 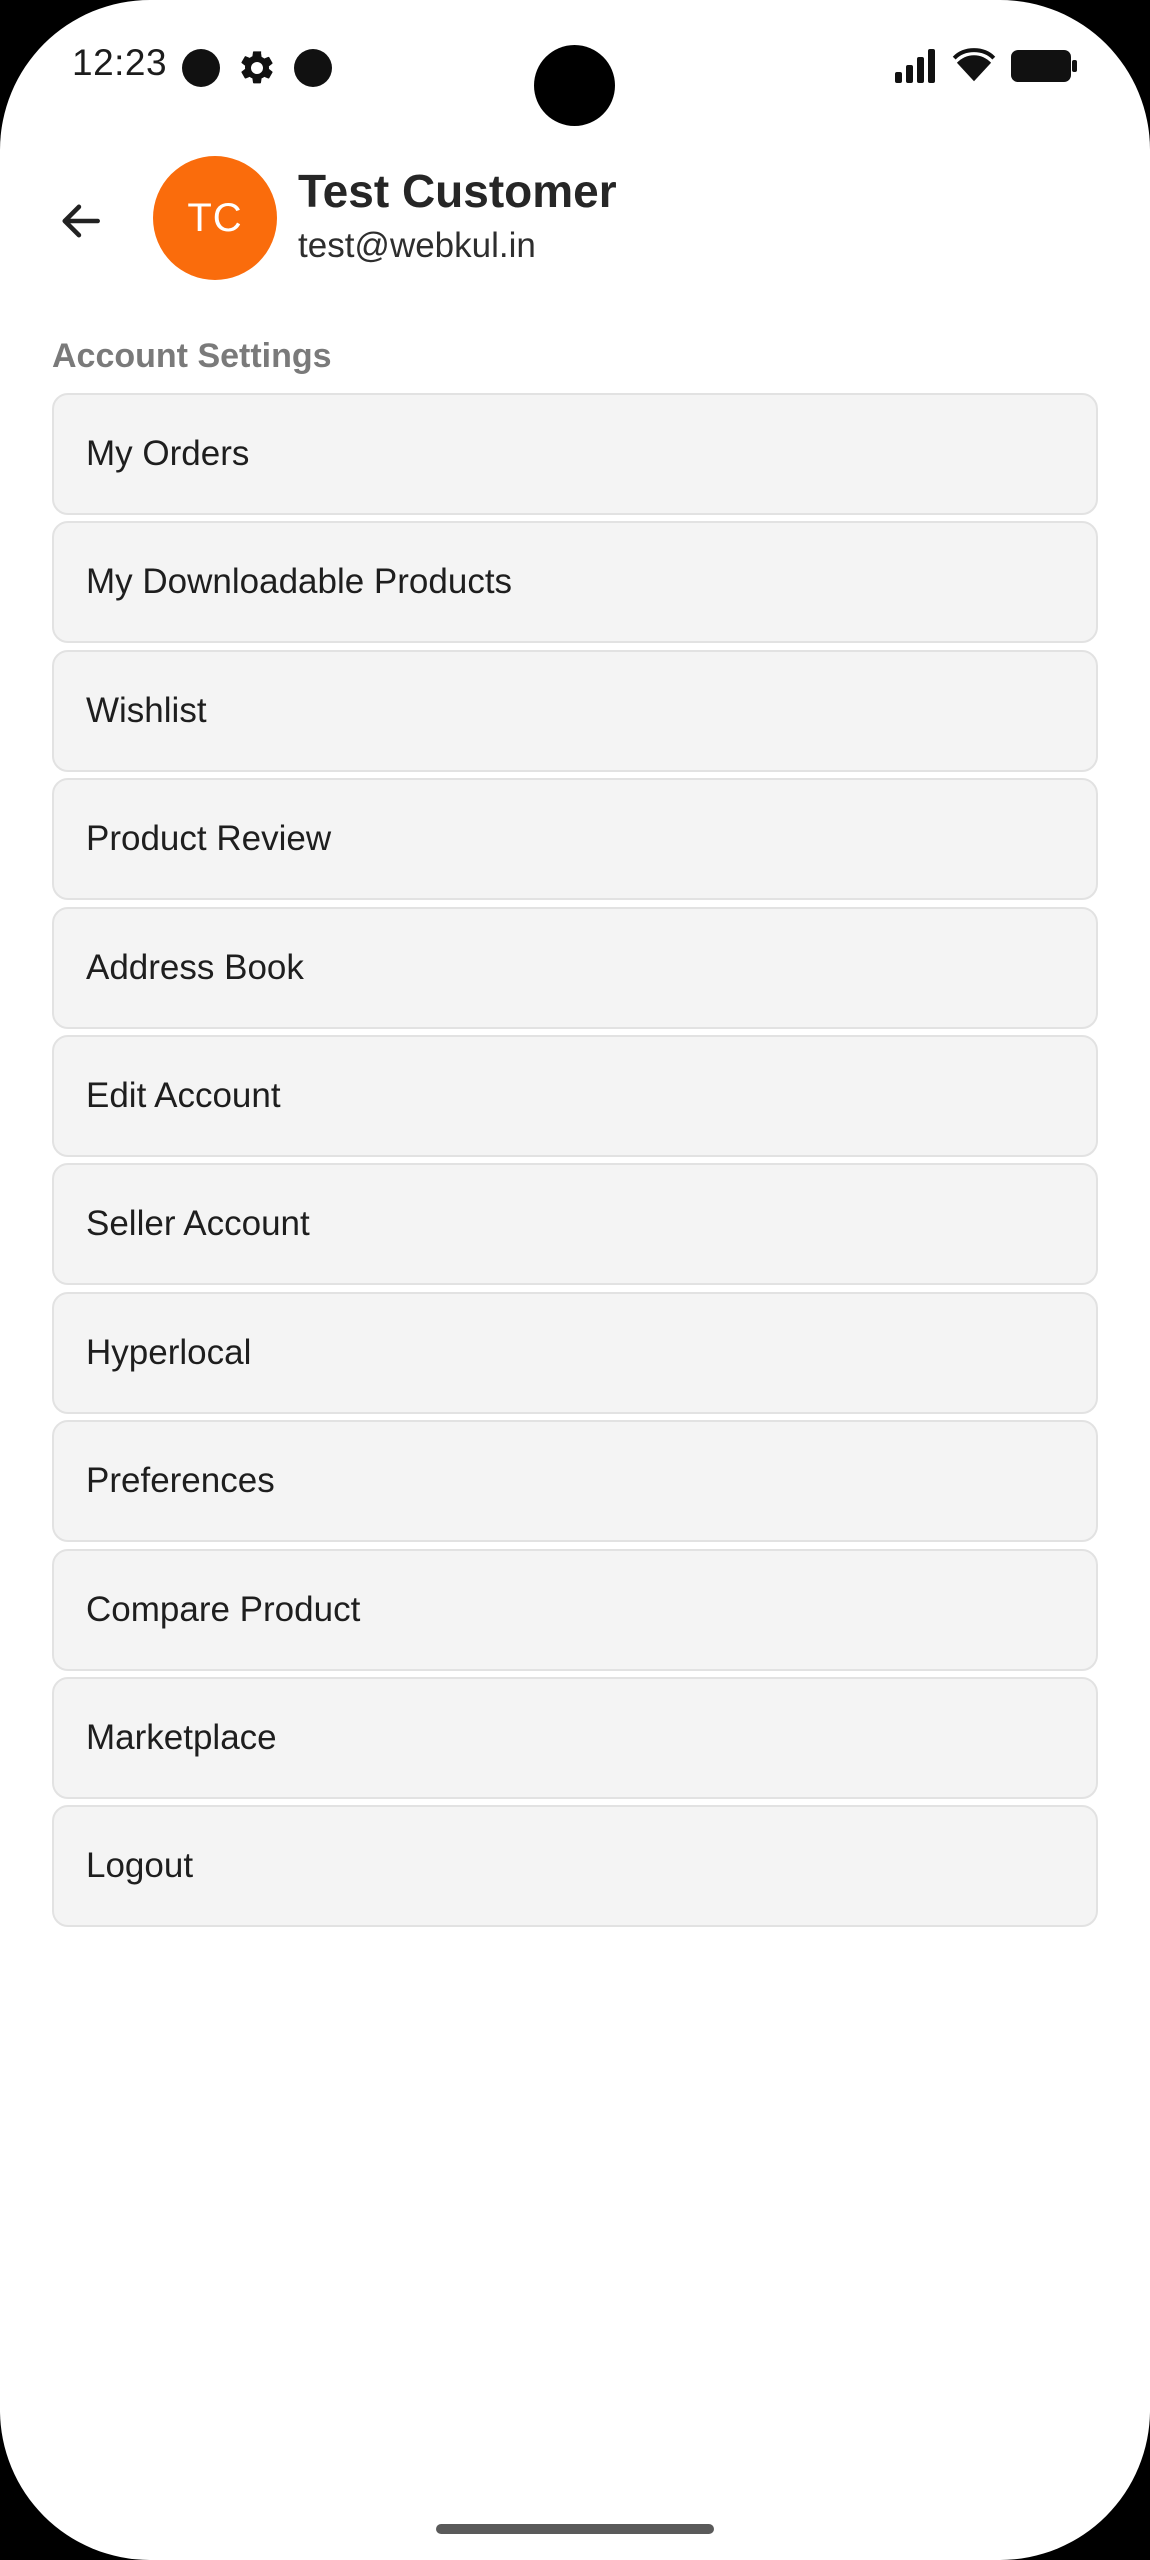 I want to click on settings-gear-icon, so click(x=257, y=68).